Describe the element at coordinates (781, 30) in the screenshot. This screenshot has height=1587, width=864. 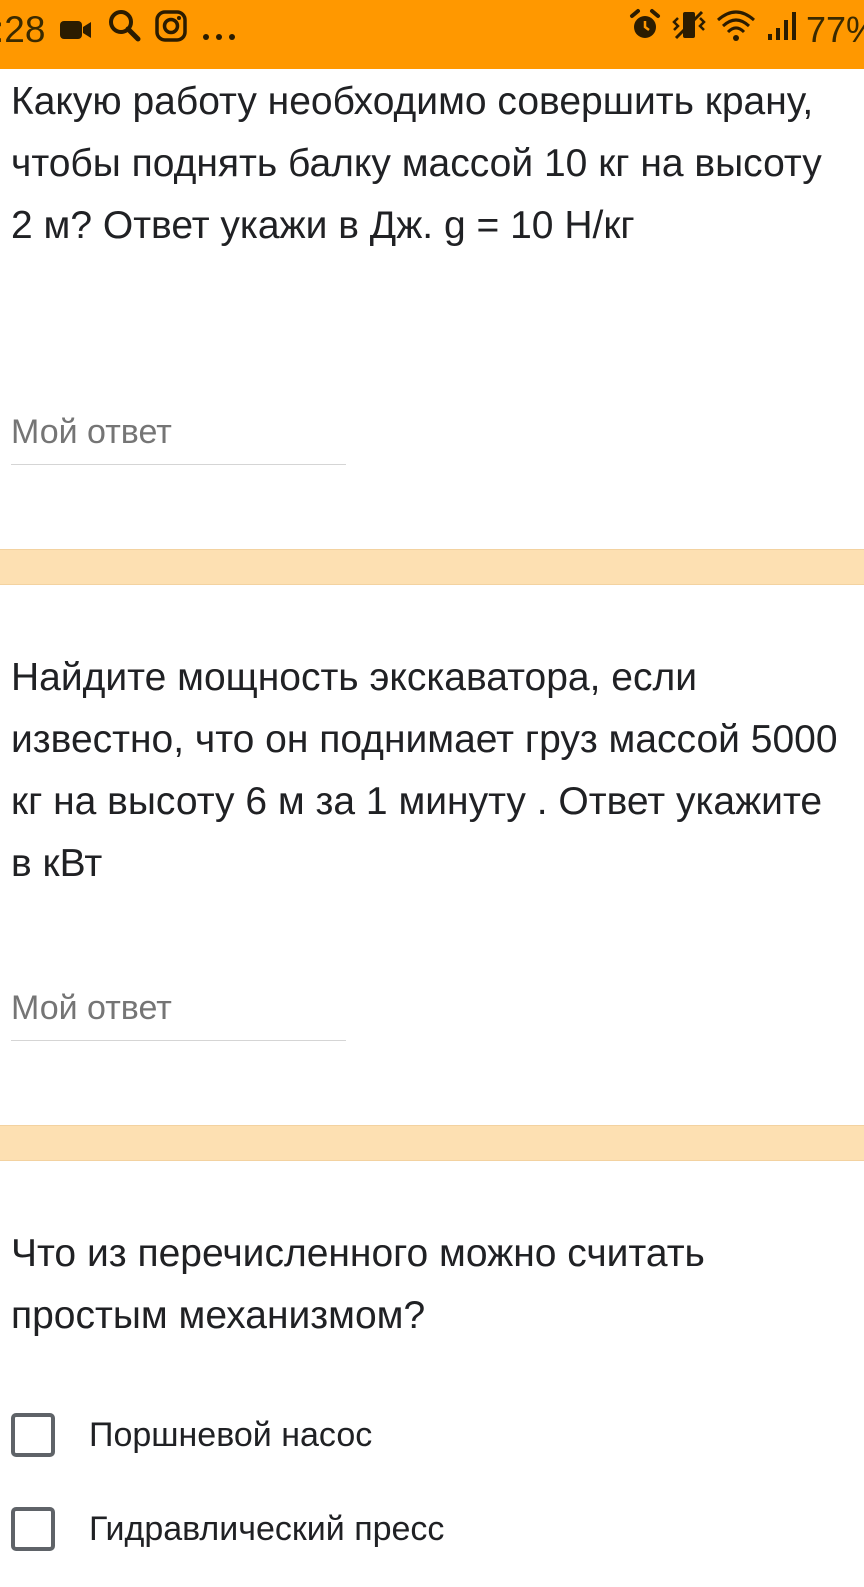
I see `signal-icon` at that location.